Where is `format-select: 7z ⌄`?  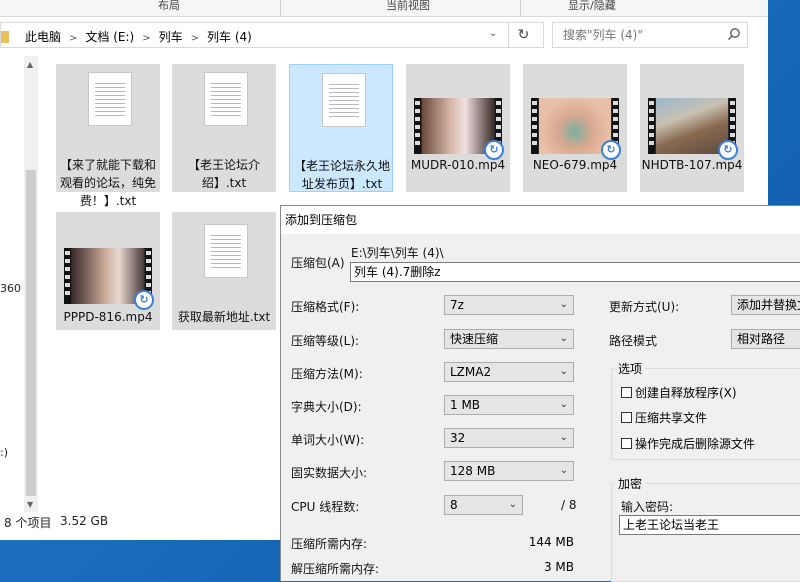
format-select: 7z ⌄ is located at coordinates (509, 305).